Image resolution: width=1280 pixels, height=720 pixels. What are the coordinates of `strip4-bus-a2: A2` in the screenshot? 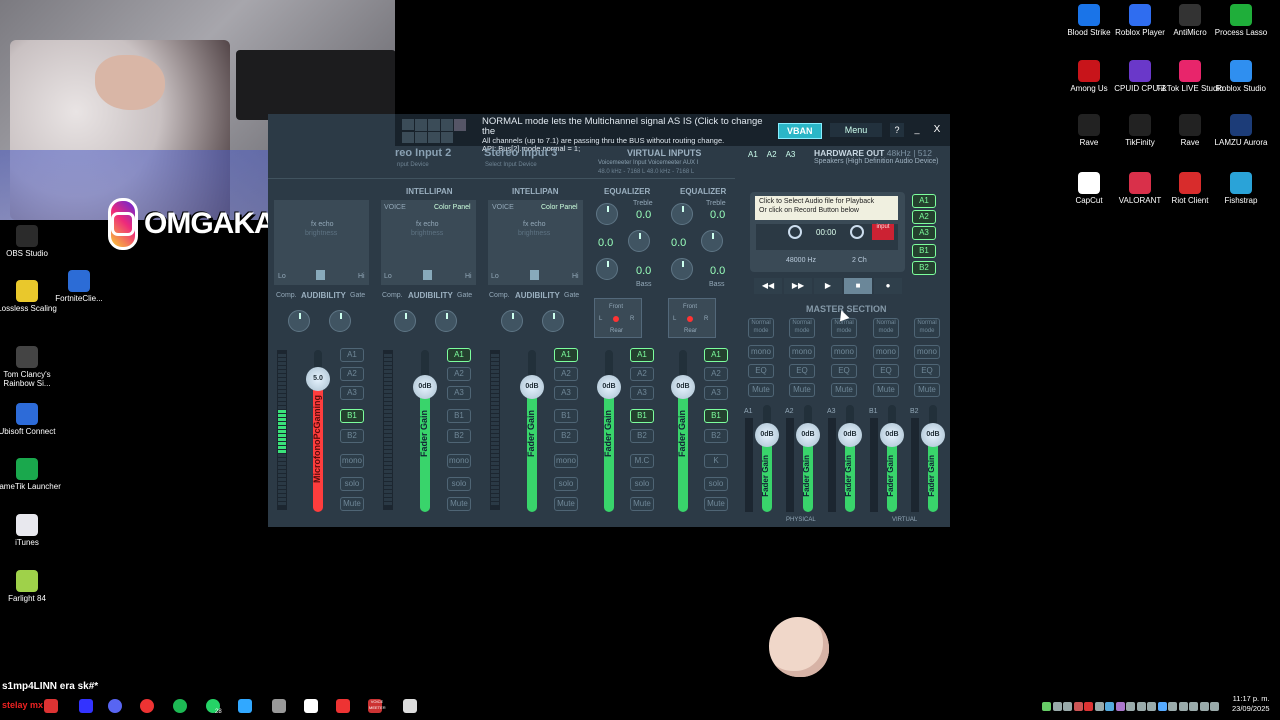 It's located at (642, 374).